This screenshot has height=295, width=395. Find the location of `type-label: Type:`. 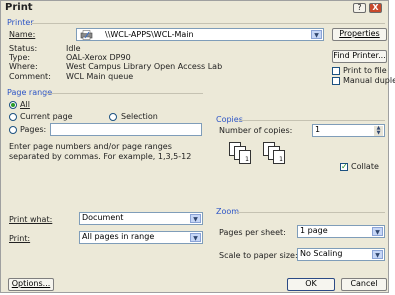

type-label: Type: is located at coordinates (20, 57).